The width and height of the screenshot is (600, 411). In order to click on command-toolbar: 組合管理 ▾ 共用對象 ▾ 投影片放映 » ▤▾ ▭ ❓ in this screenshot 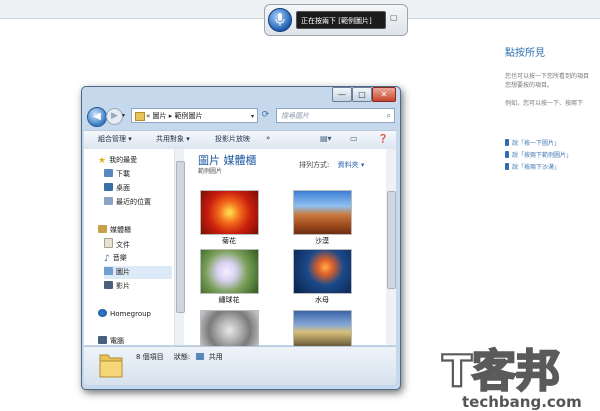, I will do `click(240, 140)`.